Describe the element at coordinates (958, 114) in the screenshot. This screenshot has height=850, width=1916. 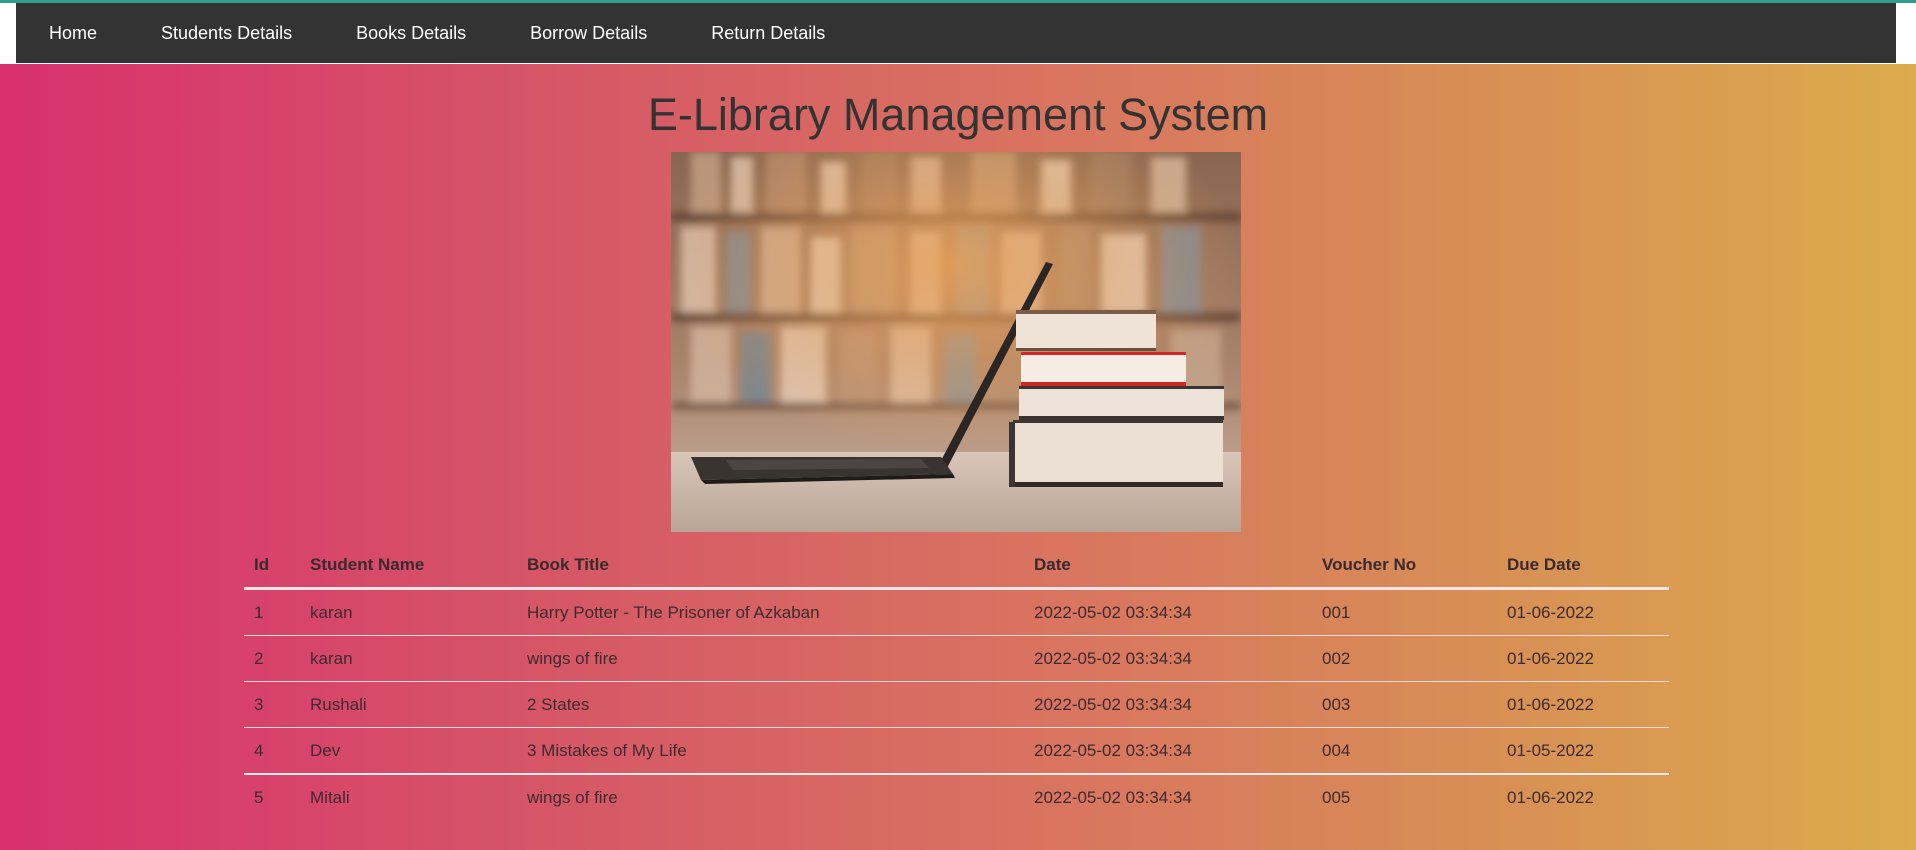
I see `page-title: E-Library Management System` at that location.